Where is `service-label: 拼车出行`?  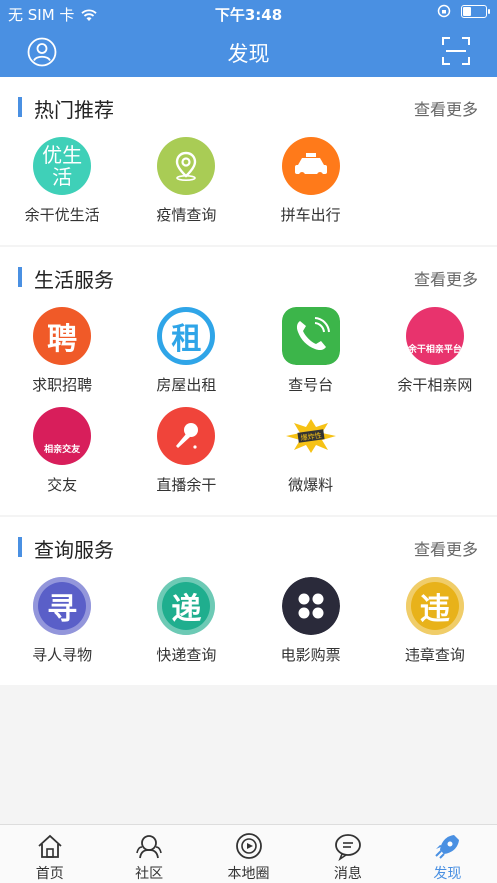 service-label: 拼车出行 is located at coordinates (310, 215).